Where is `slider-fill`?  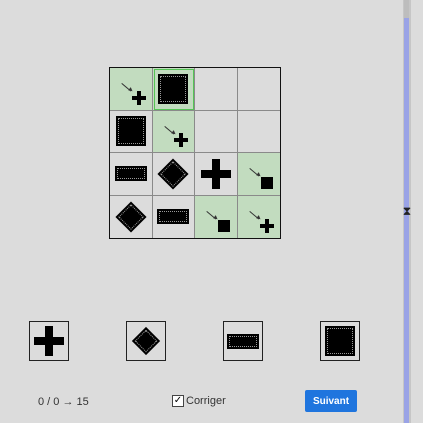 slider-fill is located at coordinates (406, 220).